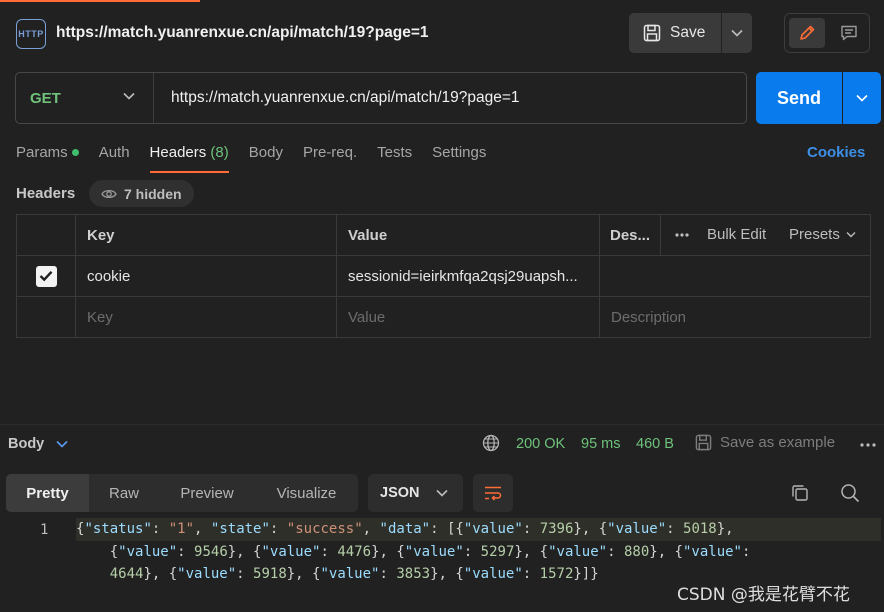 The image size is (884, 612). What do you see at coordinates (394, 158) in the screenshot?
I see `tab-tests: Tests` at bounding box center [394, 158].